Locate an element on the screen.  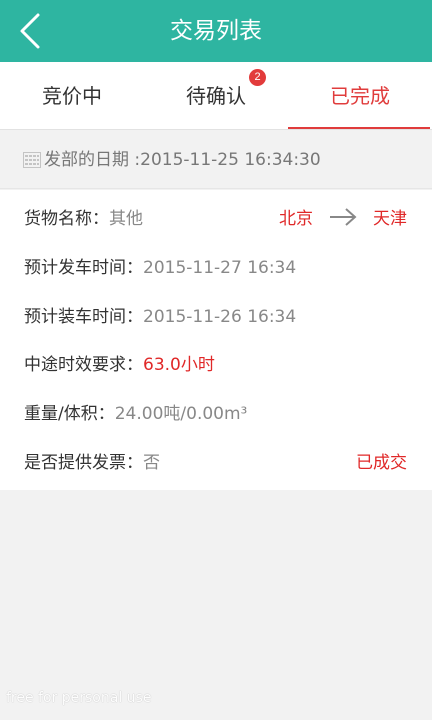
active-tab-indicator is located at coordinates (359, 128).